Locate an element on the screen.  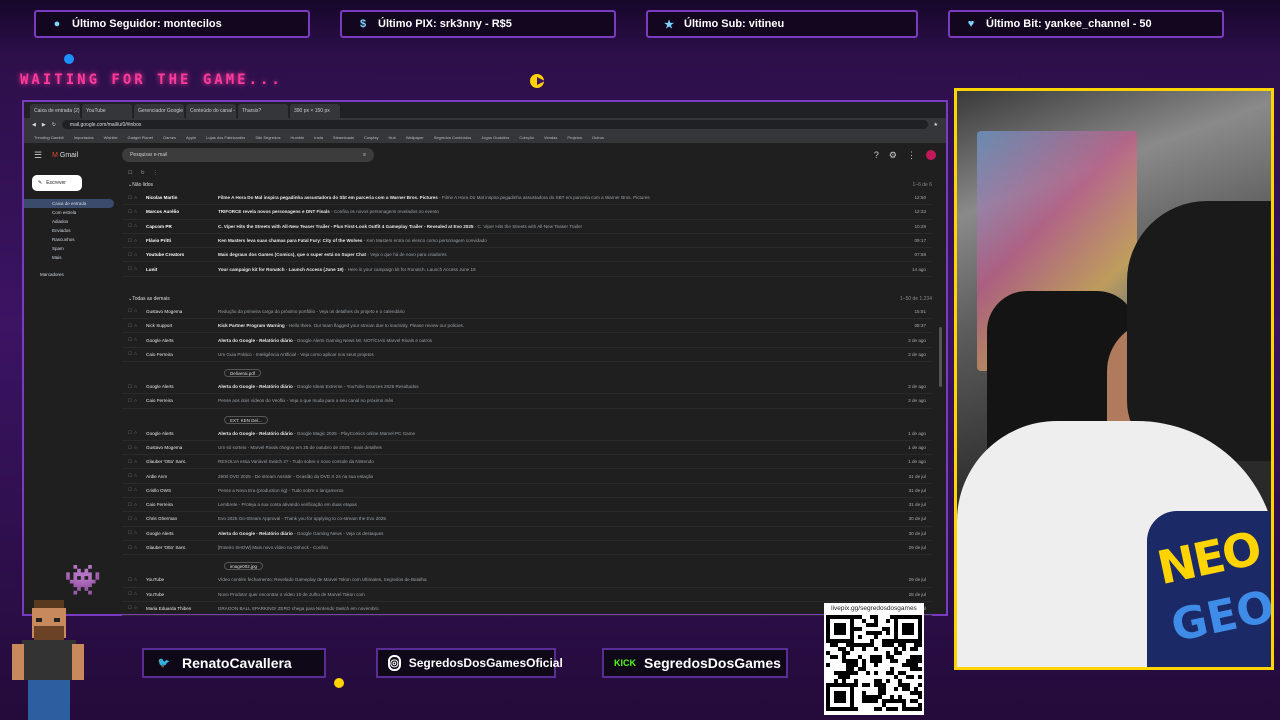
more-icon: ⋮ is located at coordinates (155, 173).